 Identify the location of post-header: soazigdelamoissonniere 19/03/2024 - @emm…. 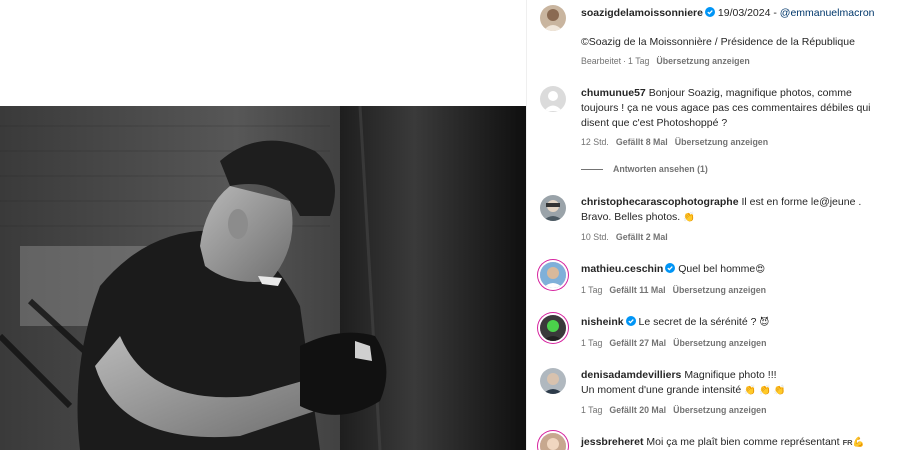
(734, 13).